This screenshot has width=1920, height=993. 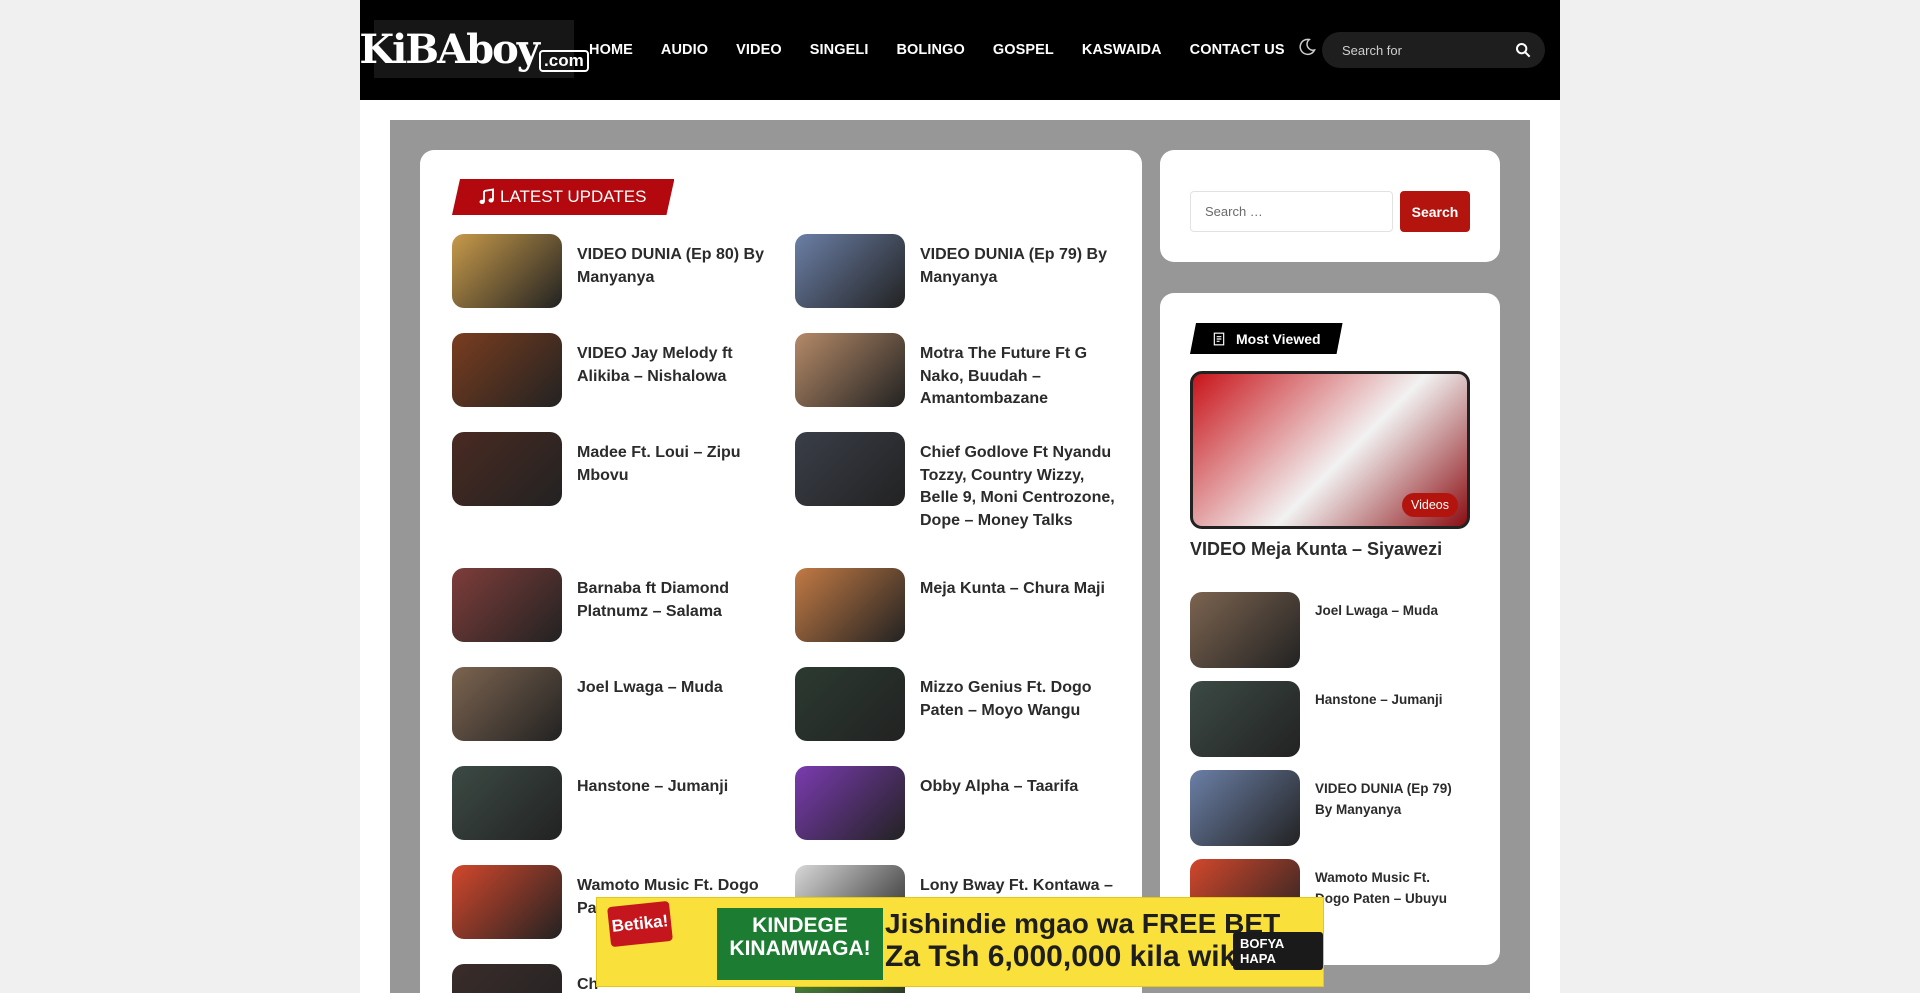 I want to click on nav-kaswaida: KASWAIDA, so click(x=1122, y=50).